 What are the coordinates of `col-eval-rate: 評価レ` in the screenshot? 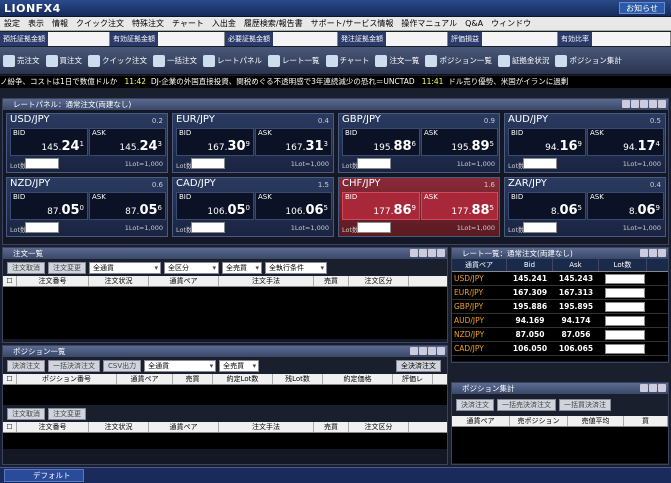 It's located at (413, 379).